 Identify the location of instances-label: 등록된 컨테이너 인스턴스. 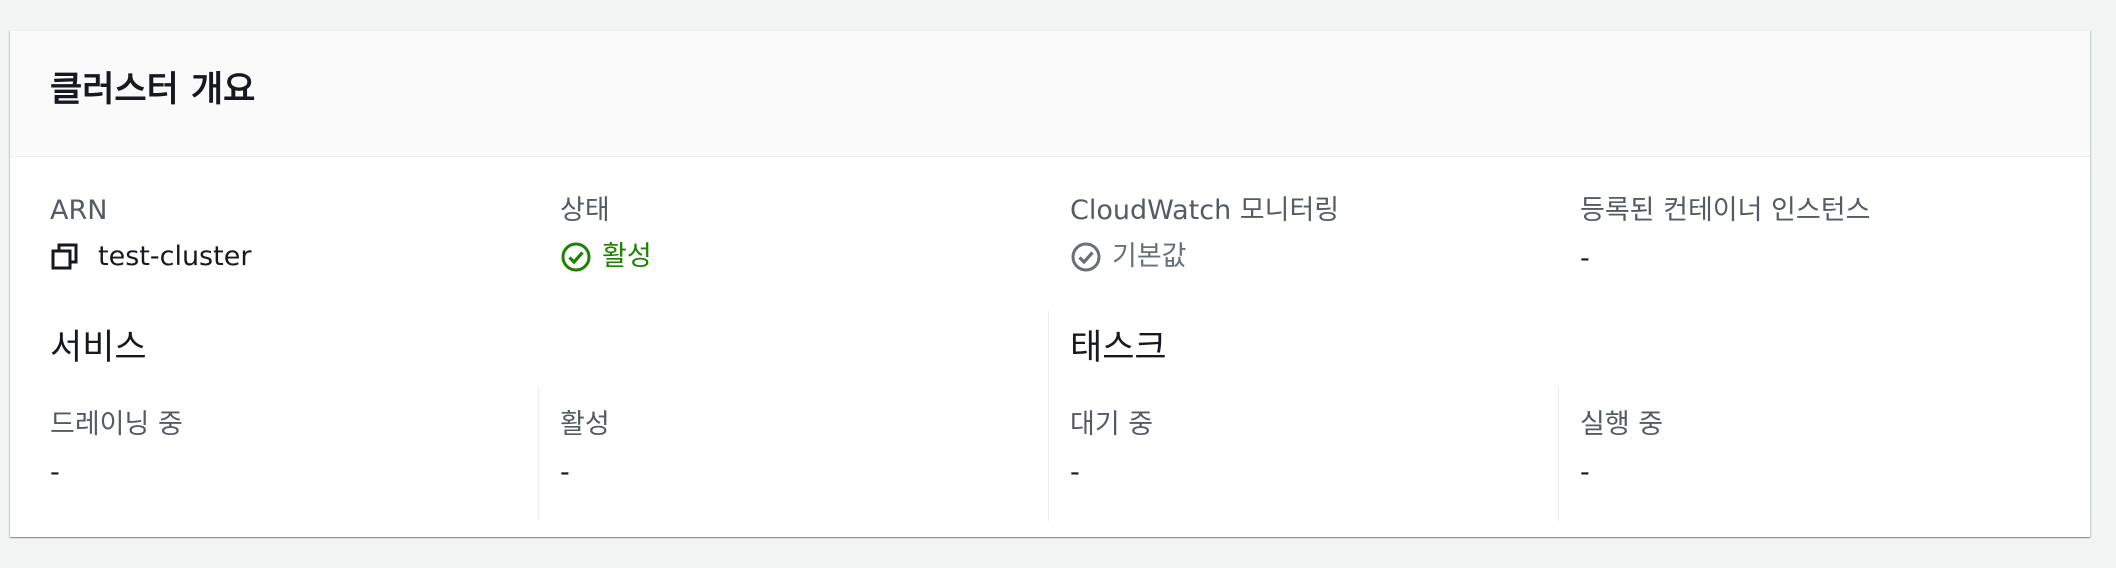
(1725, 210).